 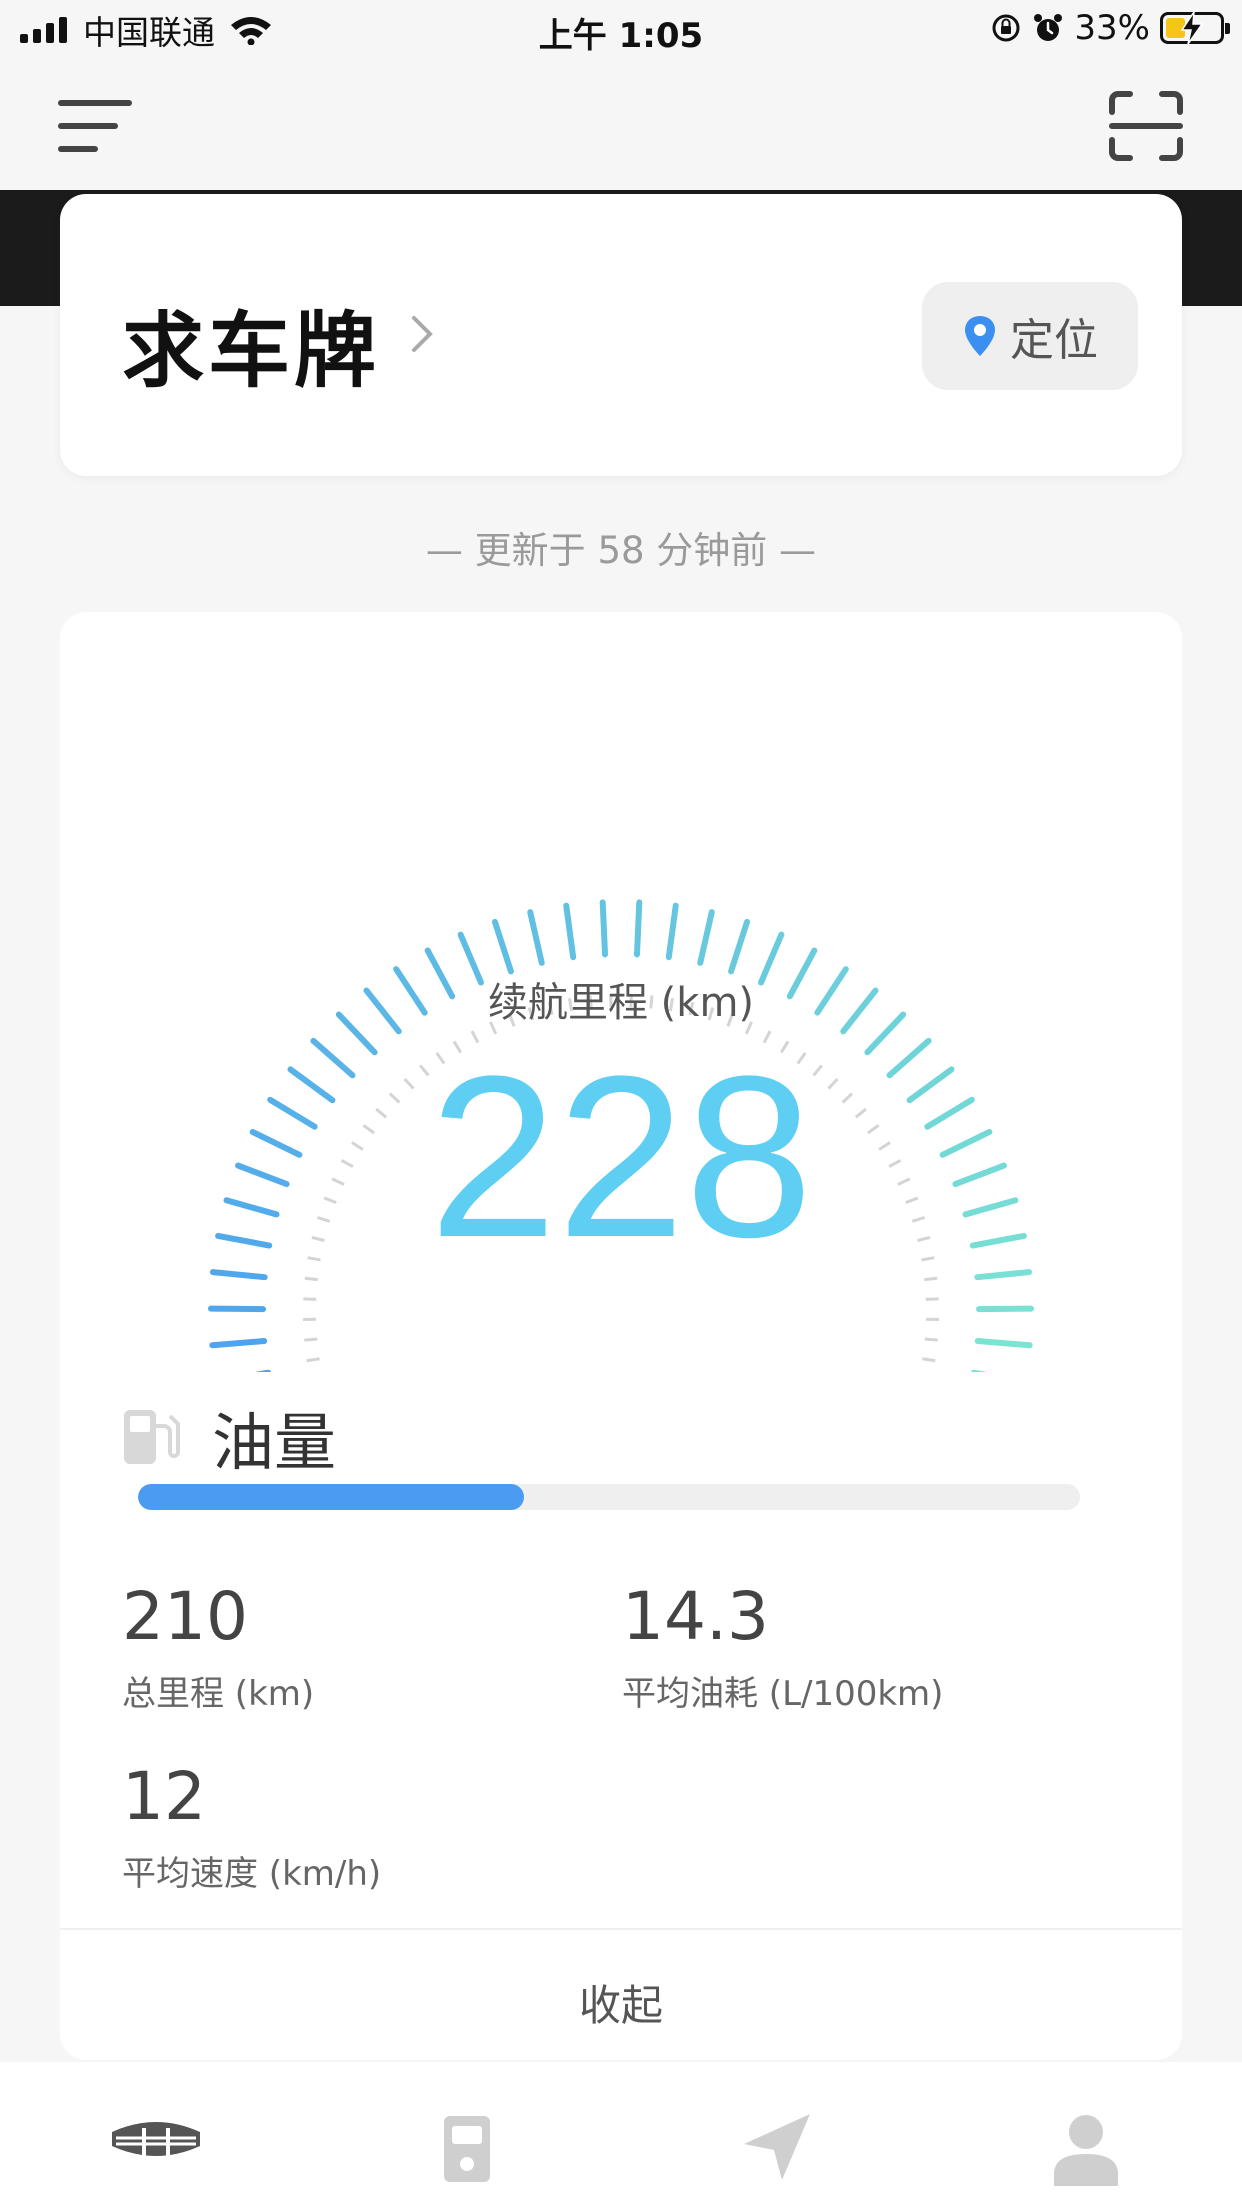 I want to click on alarm-icon, so click(x=1048, y=27).